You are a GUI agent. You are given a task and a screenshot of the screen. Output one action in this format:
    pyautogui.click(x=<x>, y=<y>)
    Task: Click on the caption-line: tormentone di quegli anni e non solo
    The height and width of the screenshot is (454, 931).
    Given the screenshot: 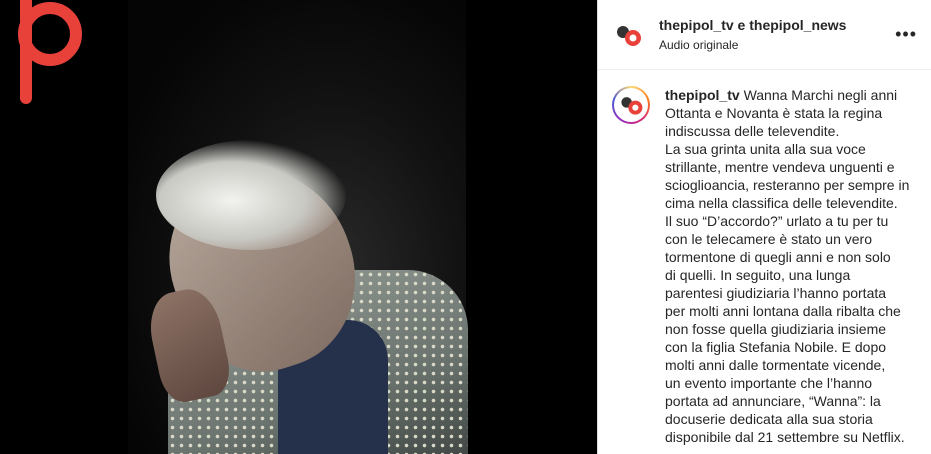 What is the action you would take?
    pyautogui.click(x=778, y=257)
    